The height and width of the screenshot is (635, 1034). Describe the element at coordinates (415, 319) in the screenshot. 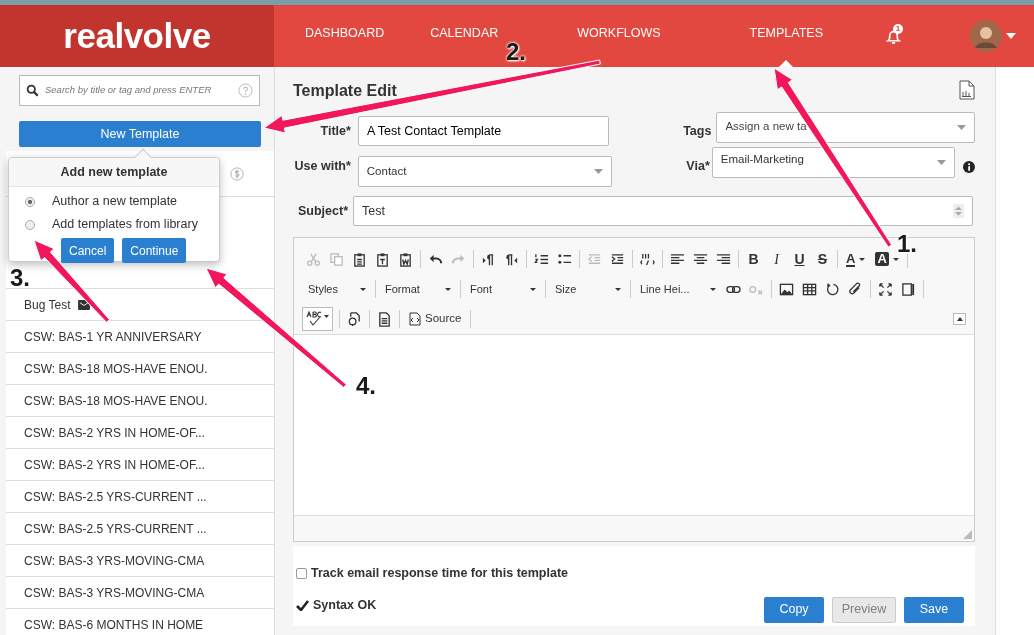

I see `code-icon` at that location.